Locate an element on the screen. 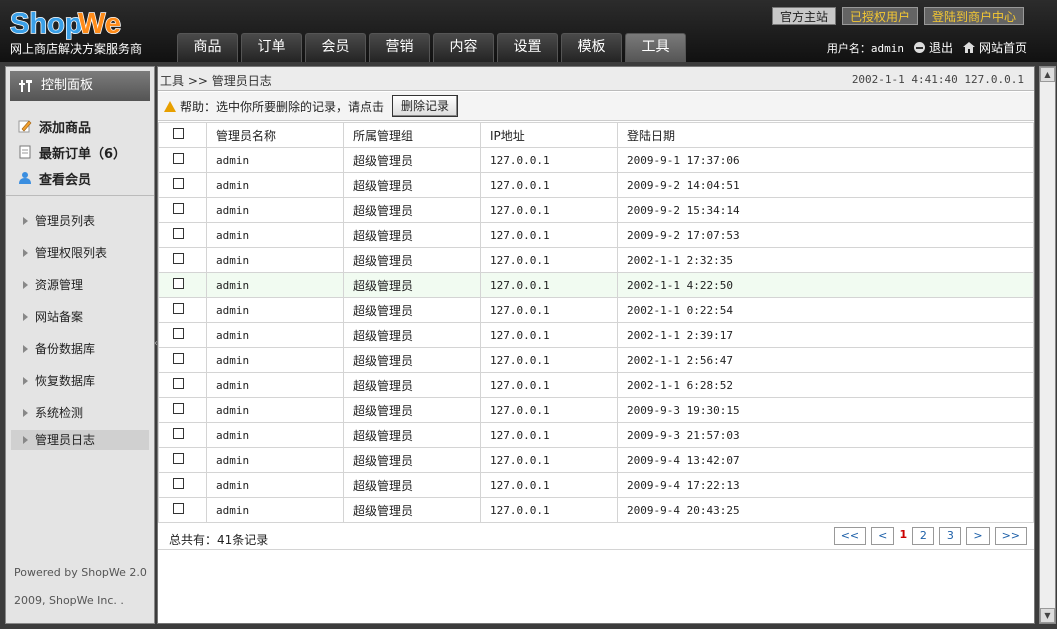 Image resolution: width=1057 pixels, height=629 pixels. sidebar-item-site-registration: 网站备案 is located at coordinates (80, 317).